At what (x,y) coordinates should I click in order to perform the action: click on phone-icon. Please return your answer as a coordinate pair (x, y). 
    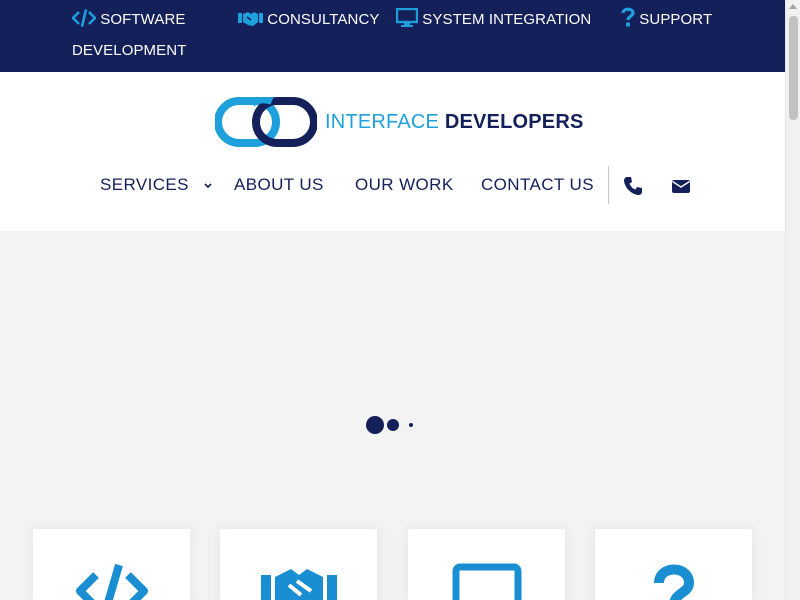
    Looking at the image, I should click on (633, 186).